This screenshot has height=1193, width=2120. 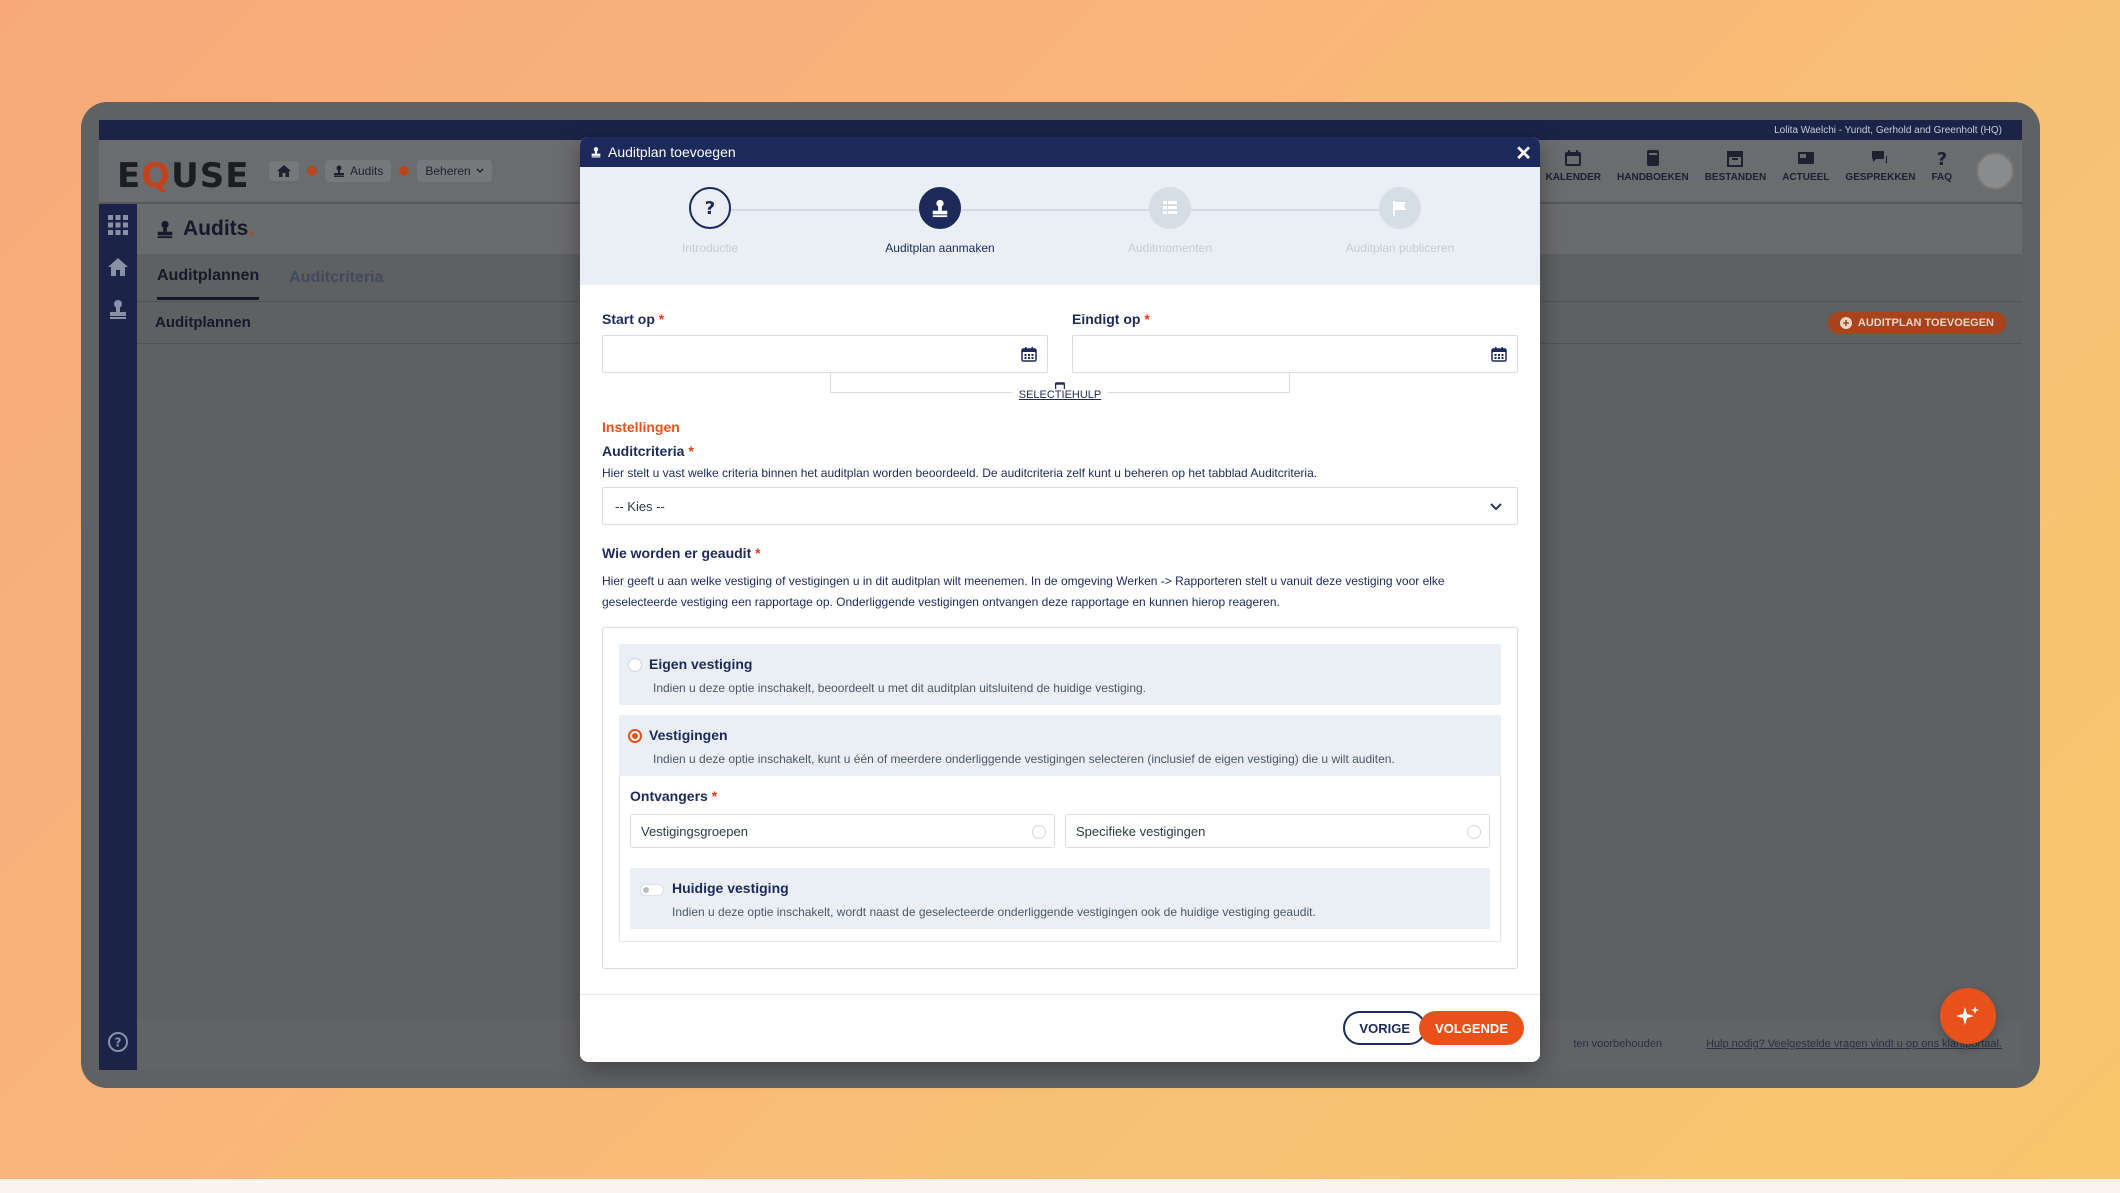 I want to click on user-avatar, so click(x=1995, y=171).